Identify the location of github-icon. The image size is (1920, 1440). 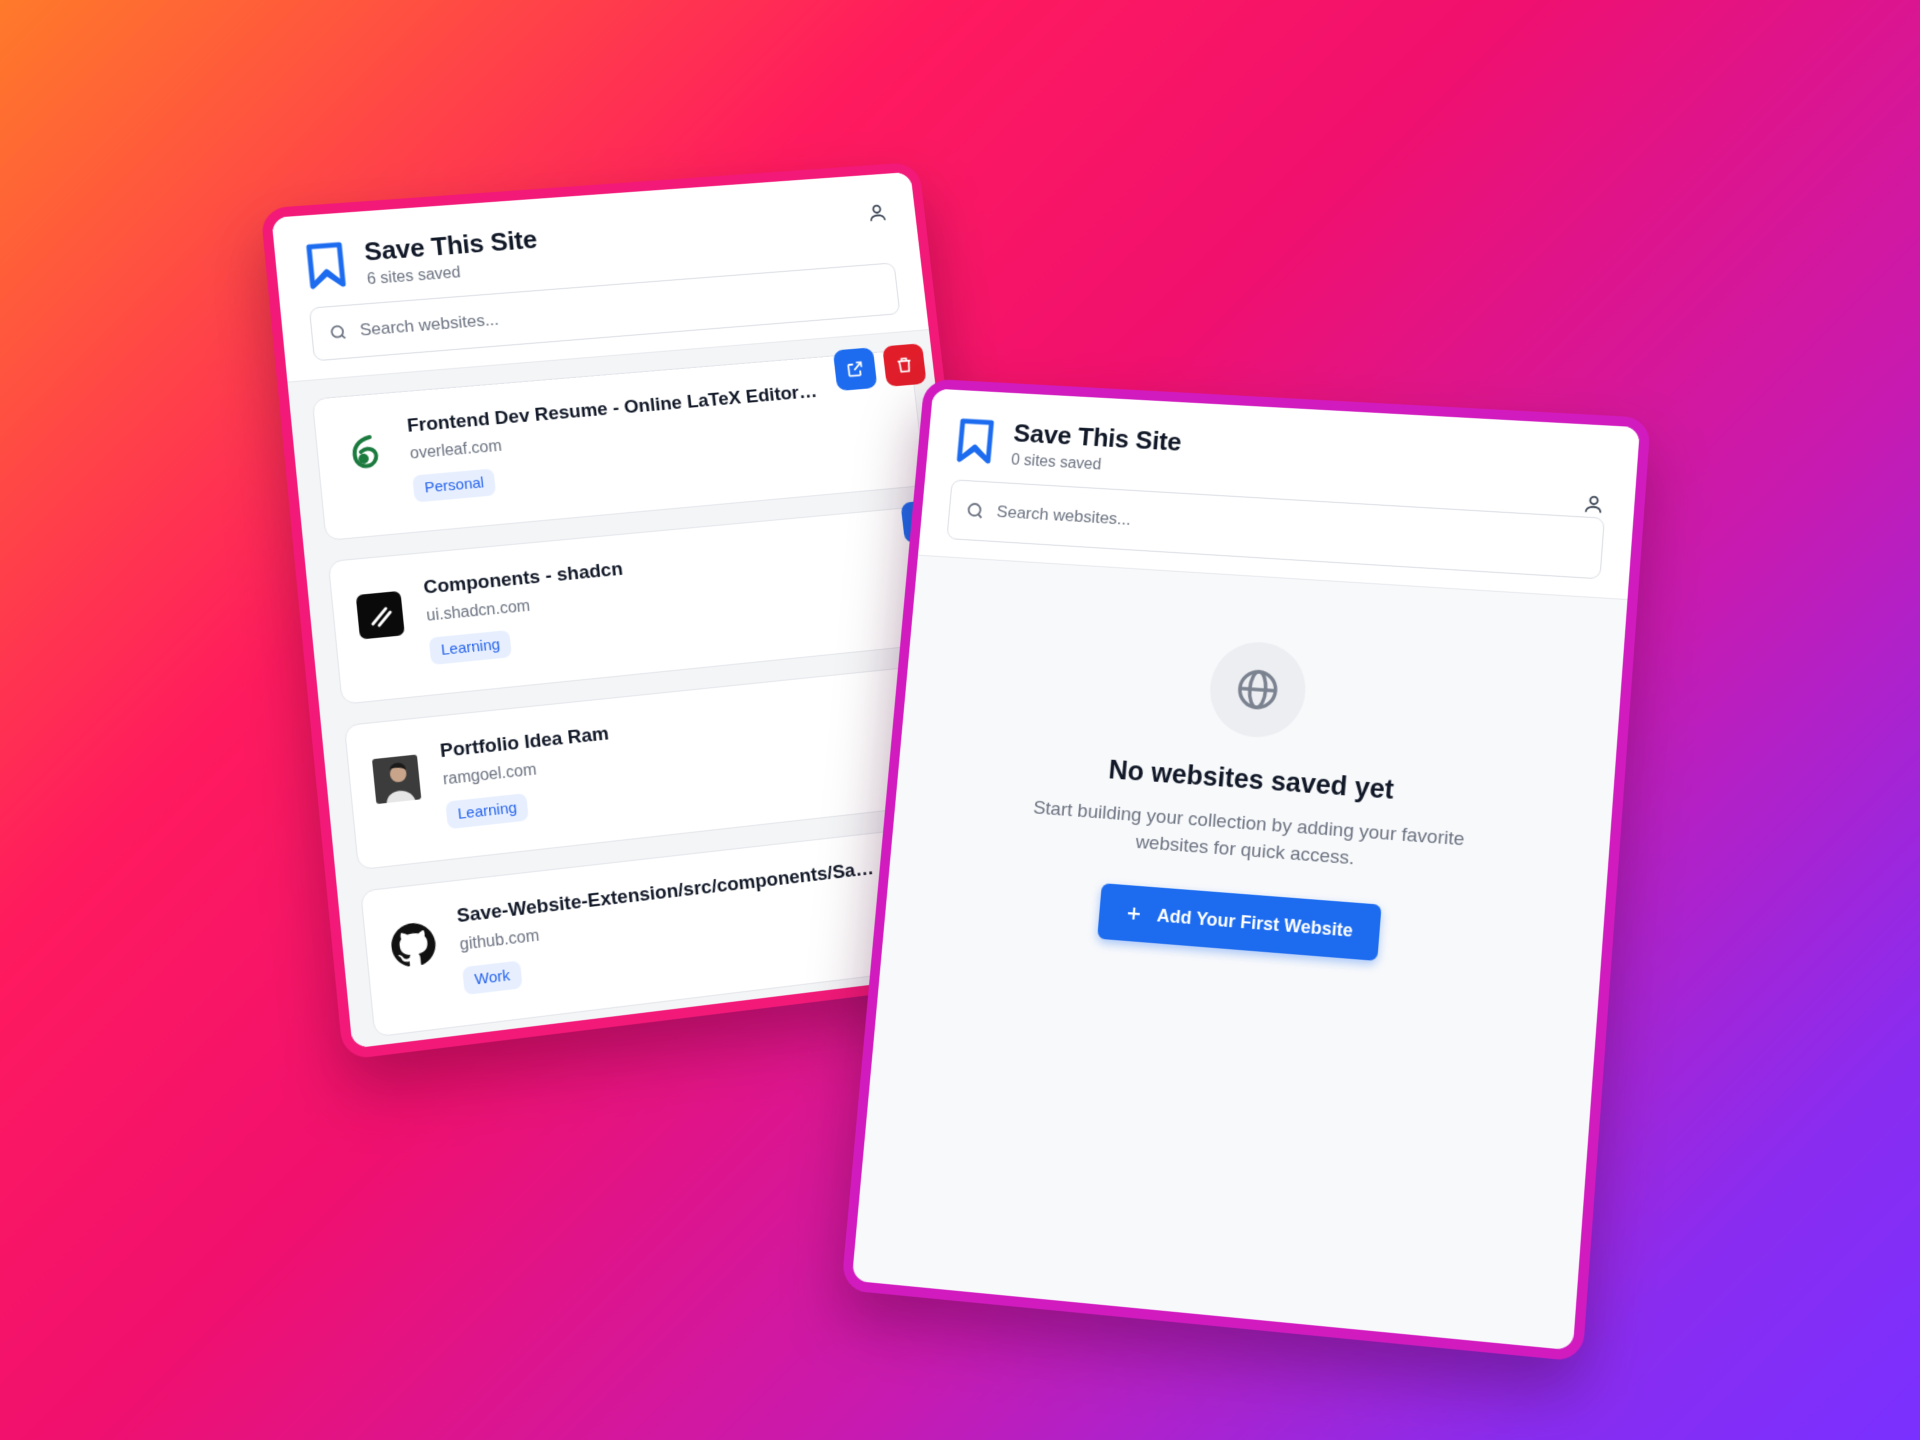
(413, 945).